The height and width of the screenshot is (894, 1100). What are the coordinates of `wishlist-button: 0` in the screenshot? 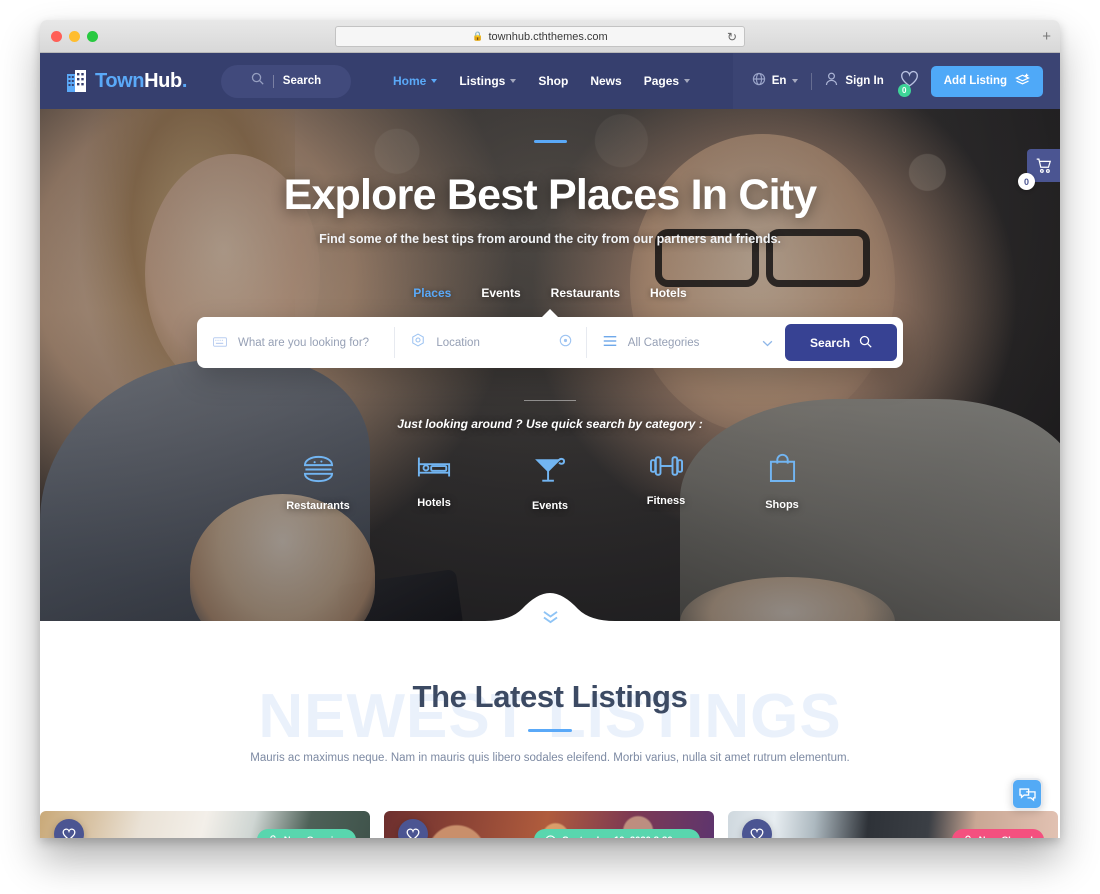 It's located at (908, 83).